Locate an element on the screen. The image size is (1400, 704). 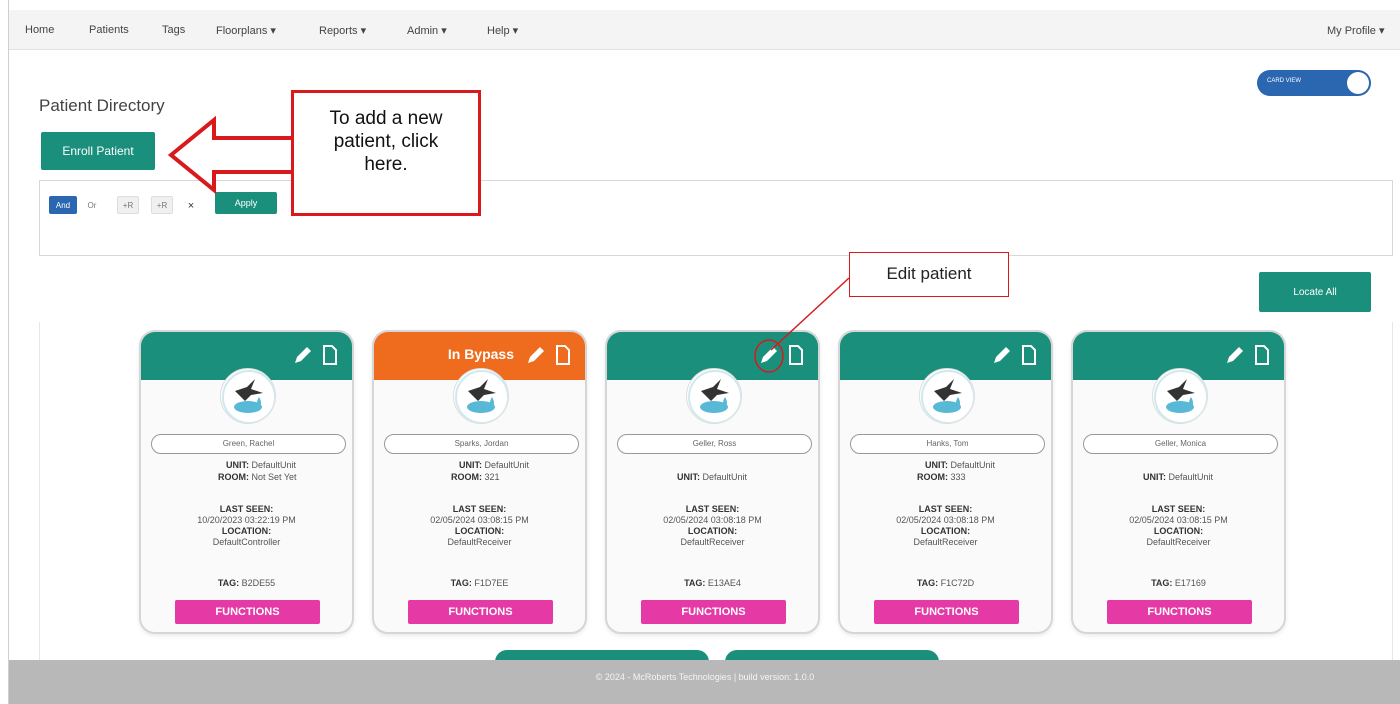
page-title: Patient Directory is located at coordinates (102, 105).